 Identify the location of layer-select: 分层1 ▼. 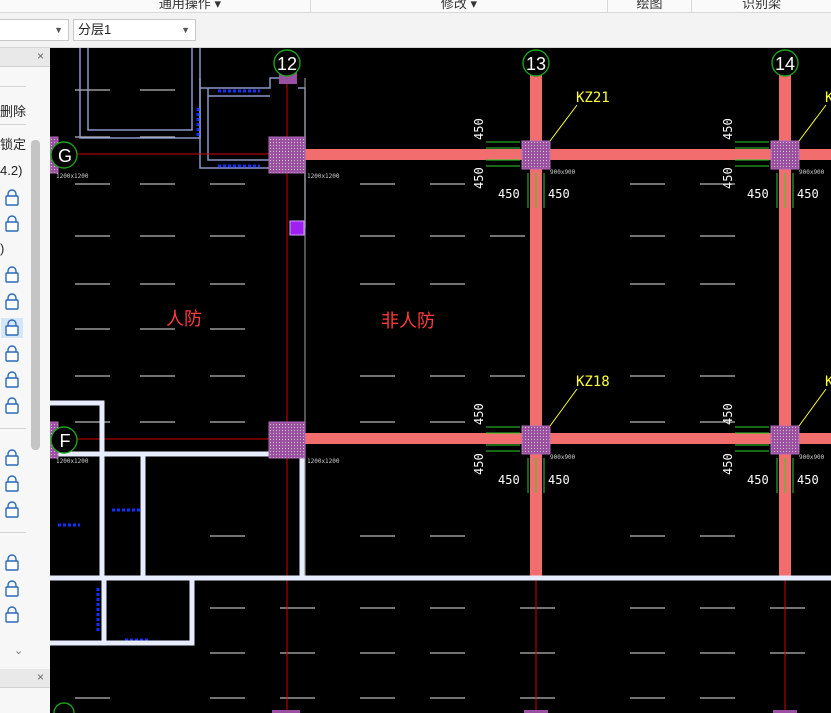
(134, 30).